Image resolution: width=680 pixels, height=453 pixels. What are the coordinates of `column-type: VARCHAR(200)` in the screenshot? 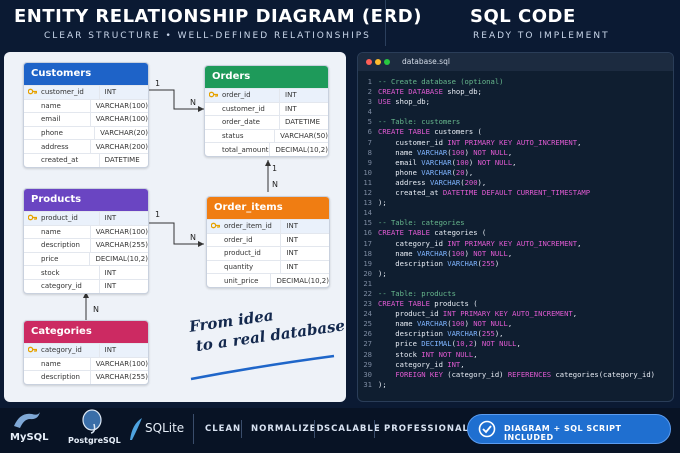 It's located at (121, 146).